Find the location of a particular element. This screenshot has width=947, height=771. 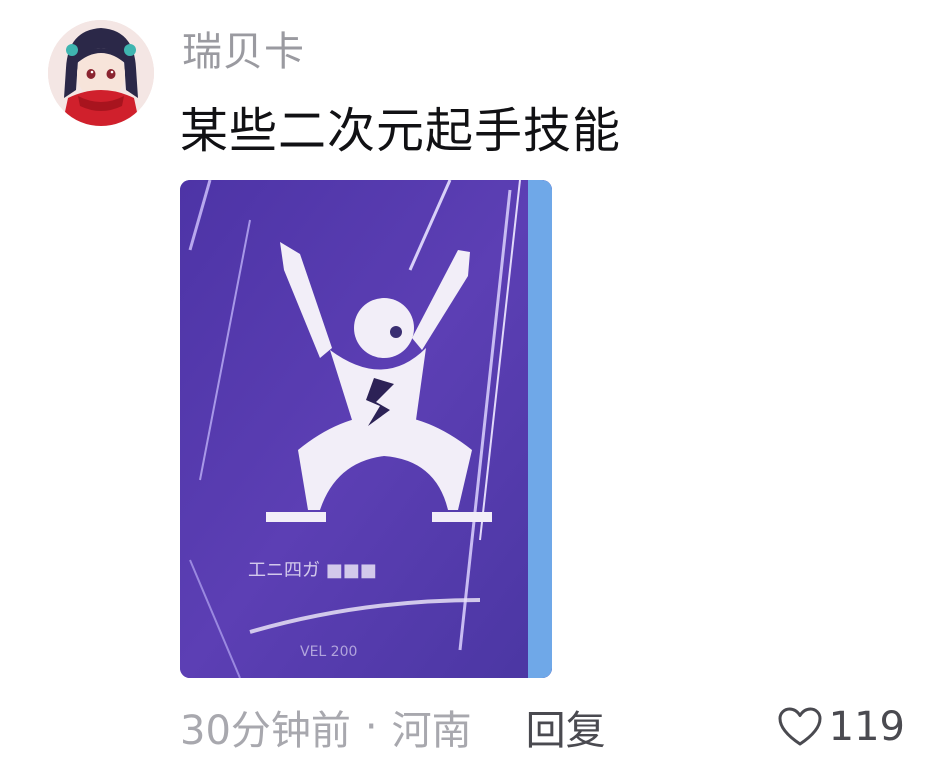

comment-location: 河南 is located at coordinates (431, 731).